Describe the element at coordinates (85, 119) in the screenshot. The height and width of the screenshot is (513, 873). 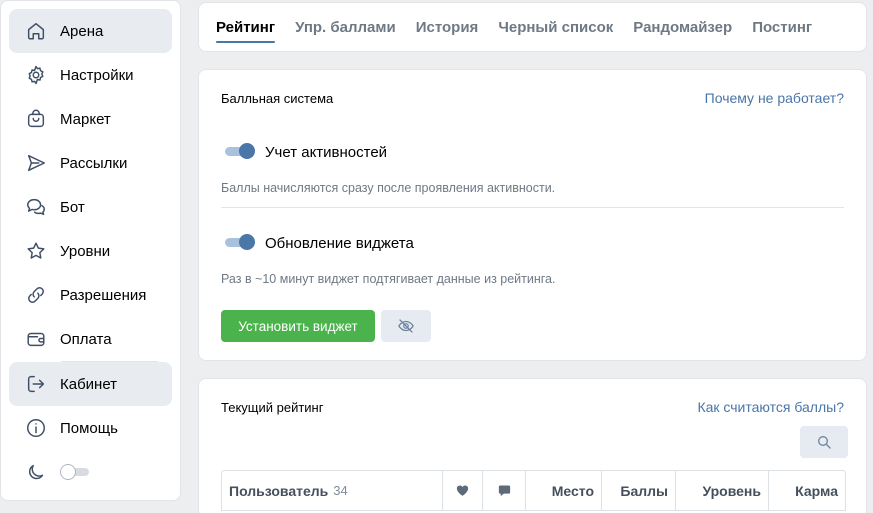
I see `sidebar-item-label: Маркет` at that location.